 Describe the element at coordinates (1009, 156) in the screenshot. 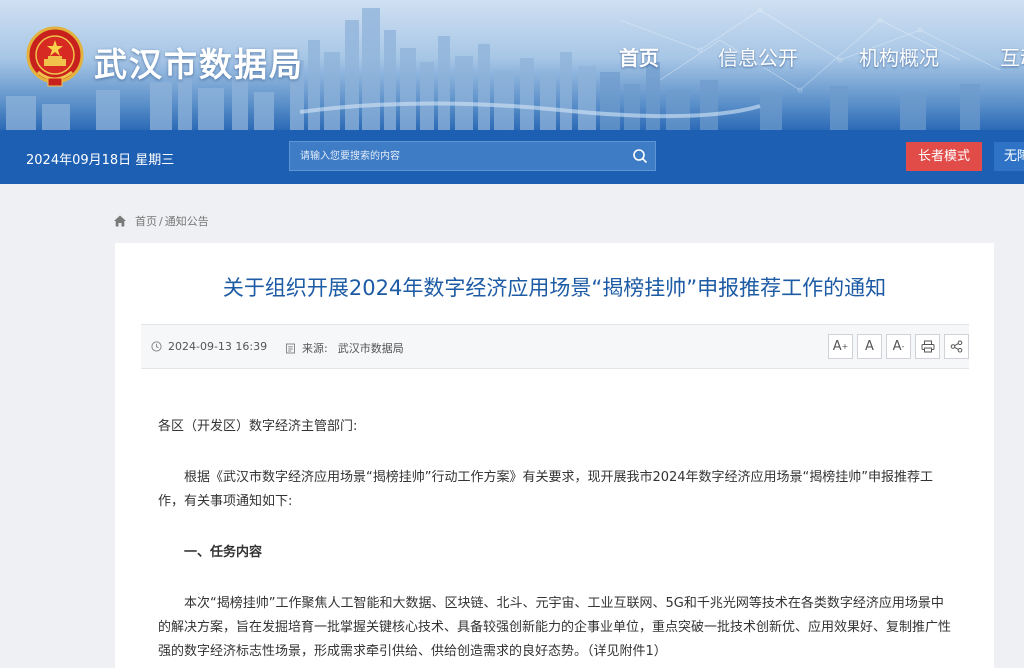

I see `accessibility-button: 无障` at that location.